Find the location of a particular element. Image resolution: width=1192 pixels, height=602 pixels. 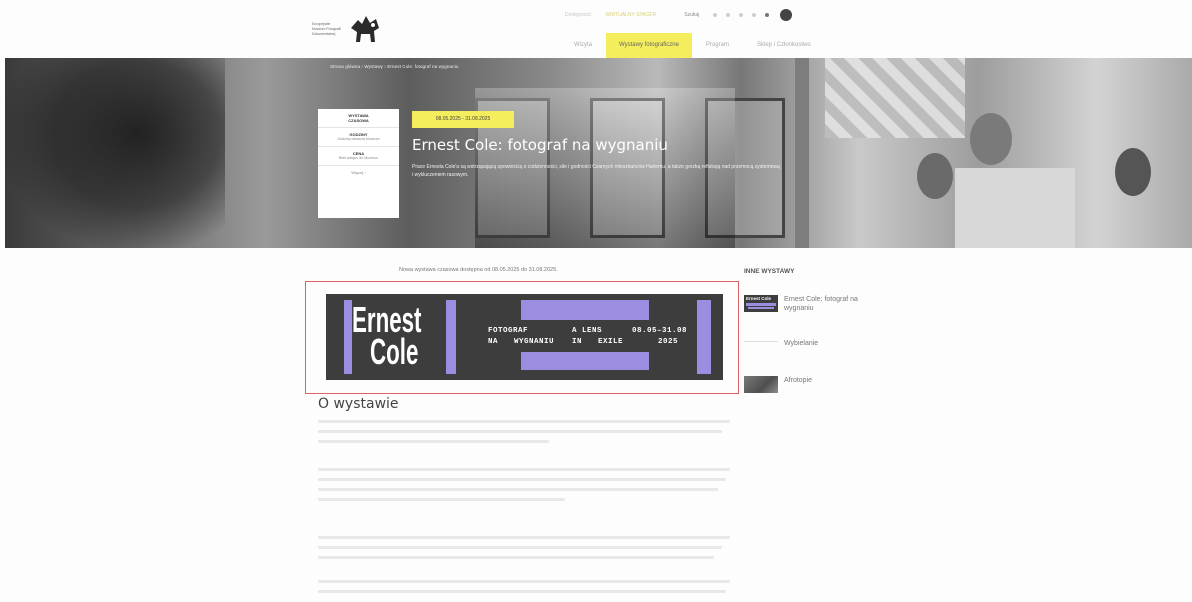

banner-text: NA is located at coordinates (493, 342).